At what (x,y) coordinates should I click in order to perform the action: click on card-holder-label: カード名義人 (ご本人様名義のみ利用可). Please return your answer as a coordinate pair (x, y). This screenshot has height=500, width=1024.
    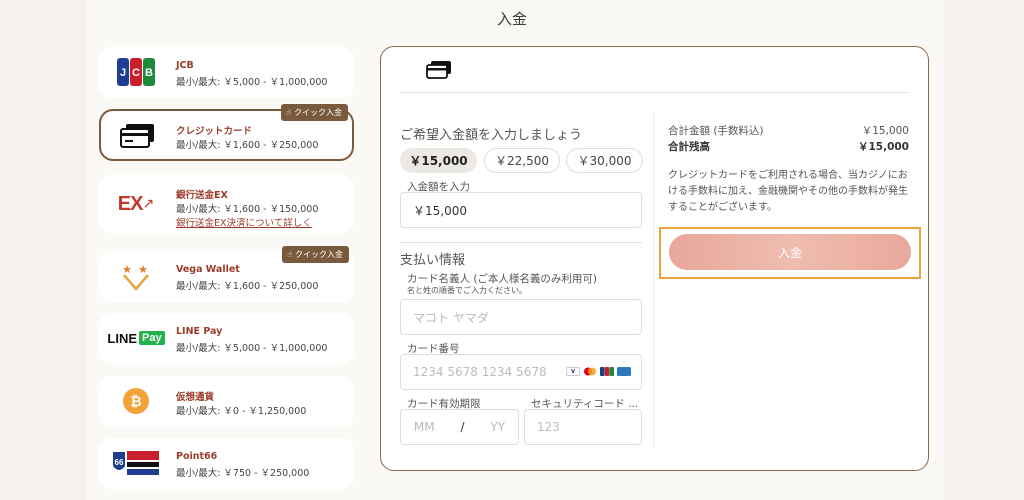
    Looking at the image, I should click on (502, 279).